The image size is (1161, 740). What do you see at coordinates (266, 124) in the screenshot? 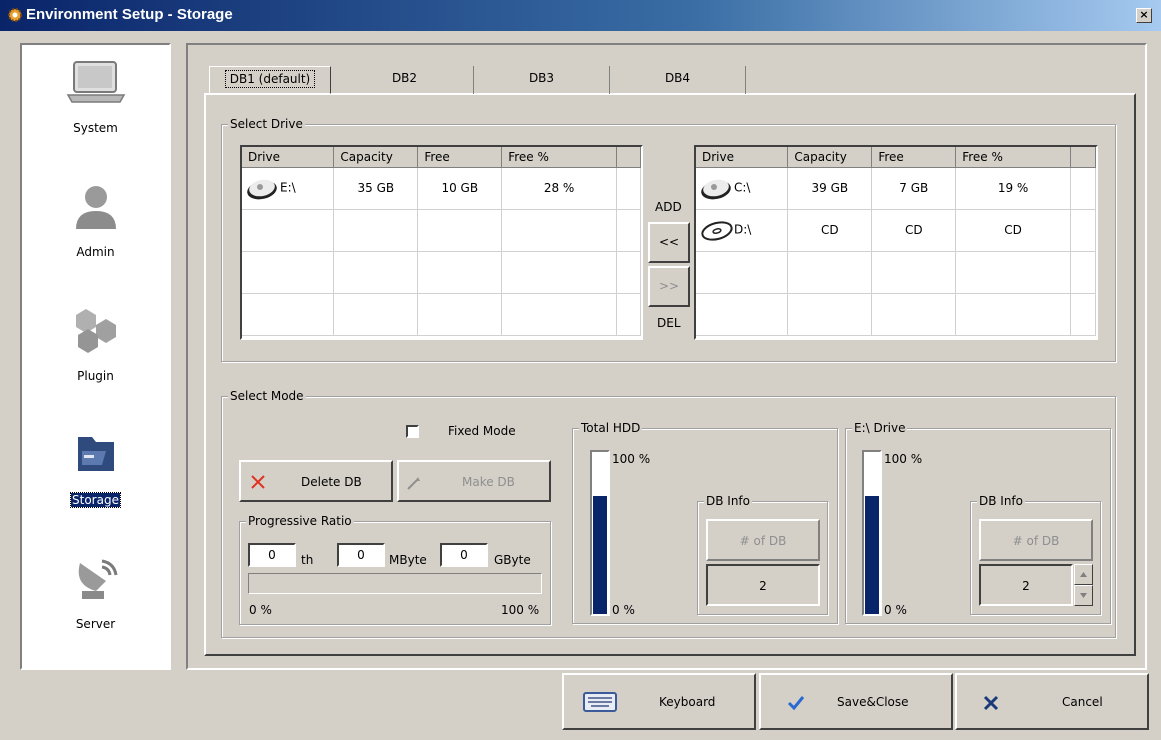
I see `group-title: Select Drive` at bounding box center [266, 124].